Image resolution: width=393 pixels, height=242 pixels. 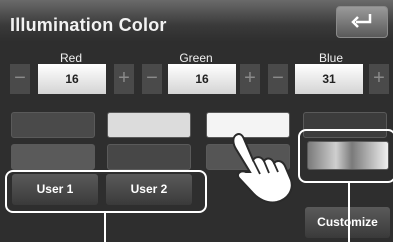 I want to click on red-label: Red, so click(x=70, y=58).